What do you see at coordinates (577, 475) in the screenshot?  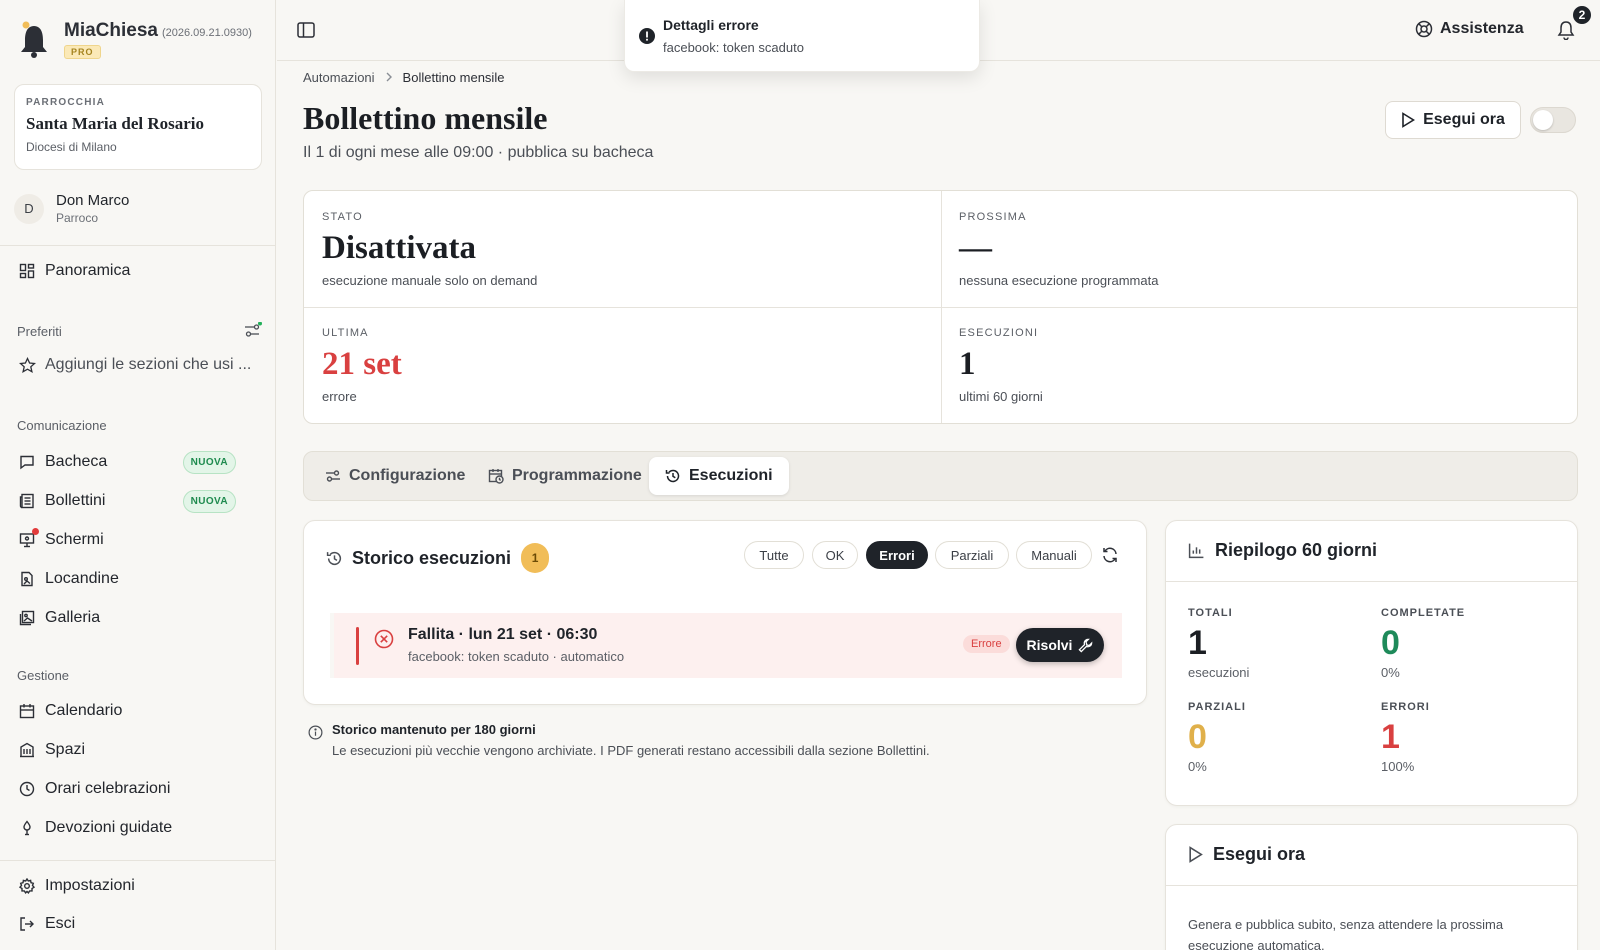 I see `tab-label: Programmazione` at bounding box center [577, 475].